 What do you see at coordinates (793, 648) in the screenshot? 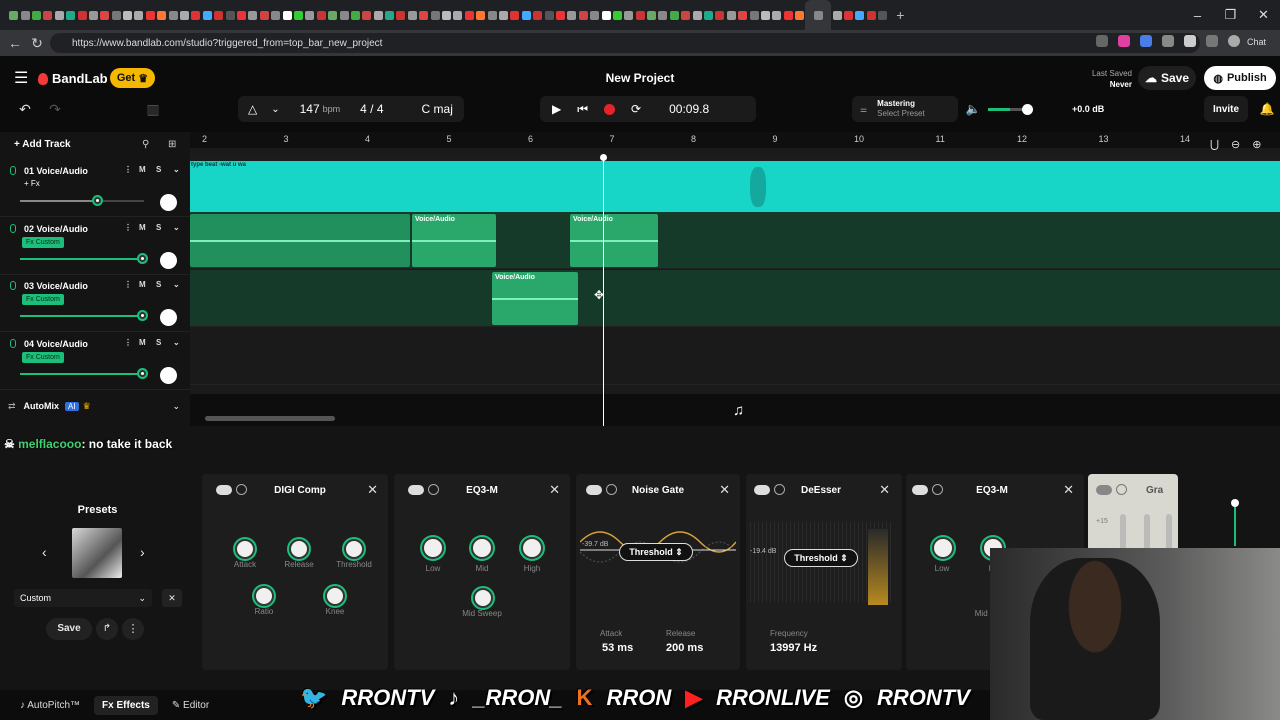
I see `frequency-value: 13997 Hz` at bounding box center [793, 648].